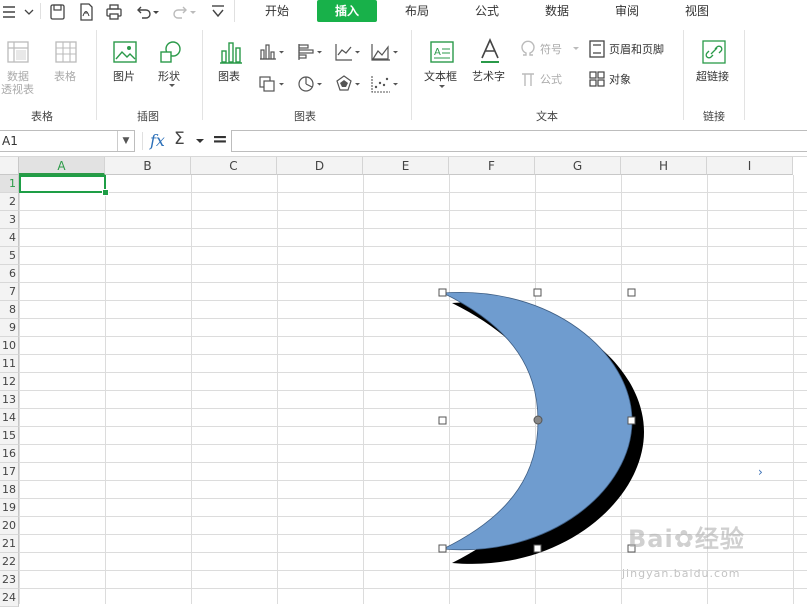 The height and width of the screenshot is (607, 807). Describe the element at coordinates (9, 598) in the screenshot. I see `row-header-24: 24` at that location.